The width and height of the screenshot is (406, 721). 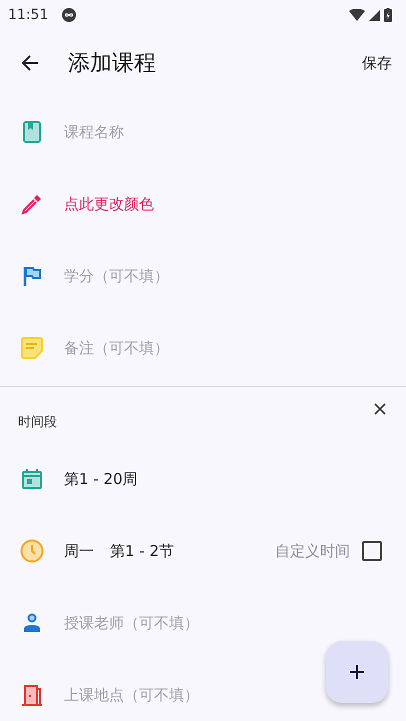 I want to click on back-arrow-icon, so click(x=30, y=63).